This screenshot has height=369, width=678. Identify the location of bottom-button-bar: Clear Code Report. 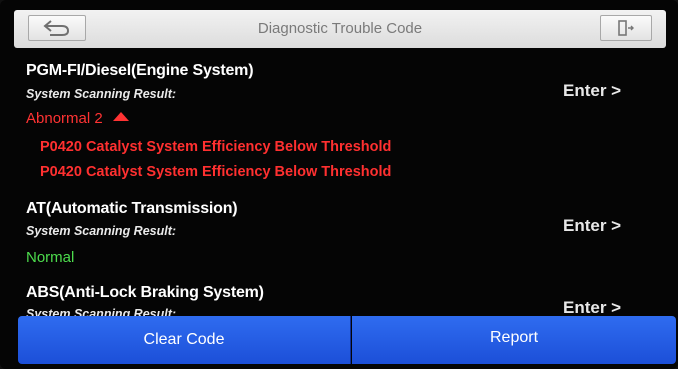
(347, 340).